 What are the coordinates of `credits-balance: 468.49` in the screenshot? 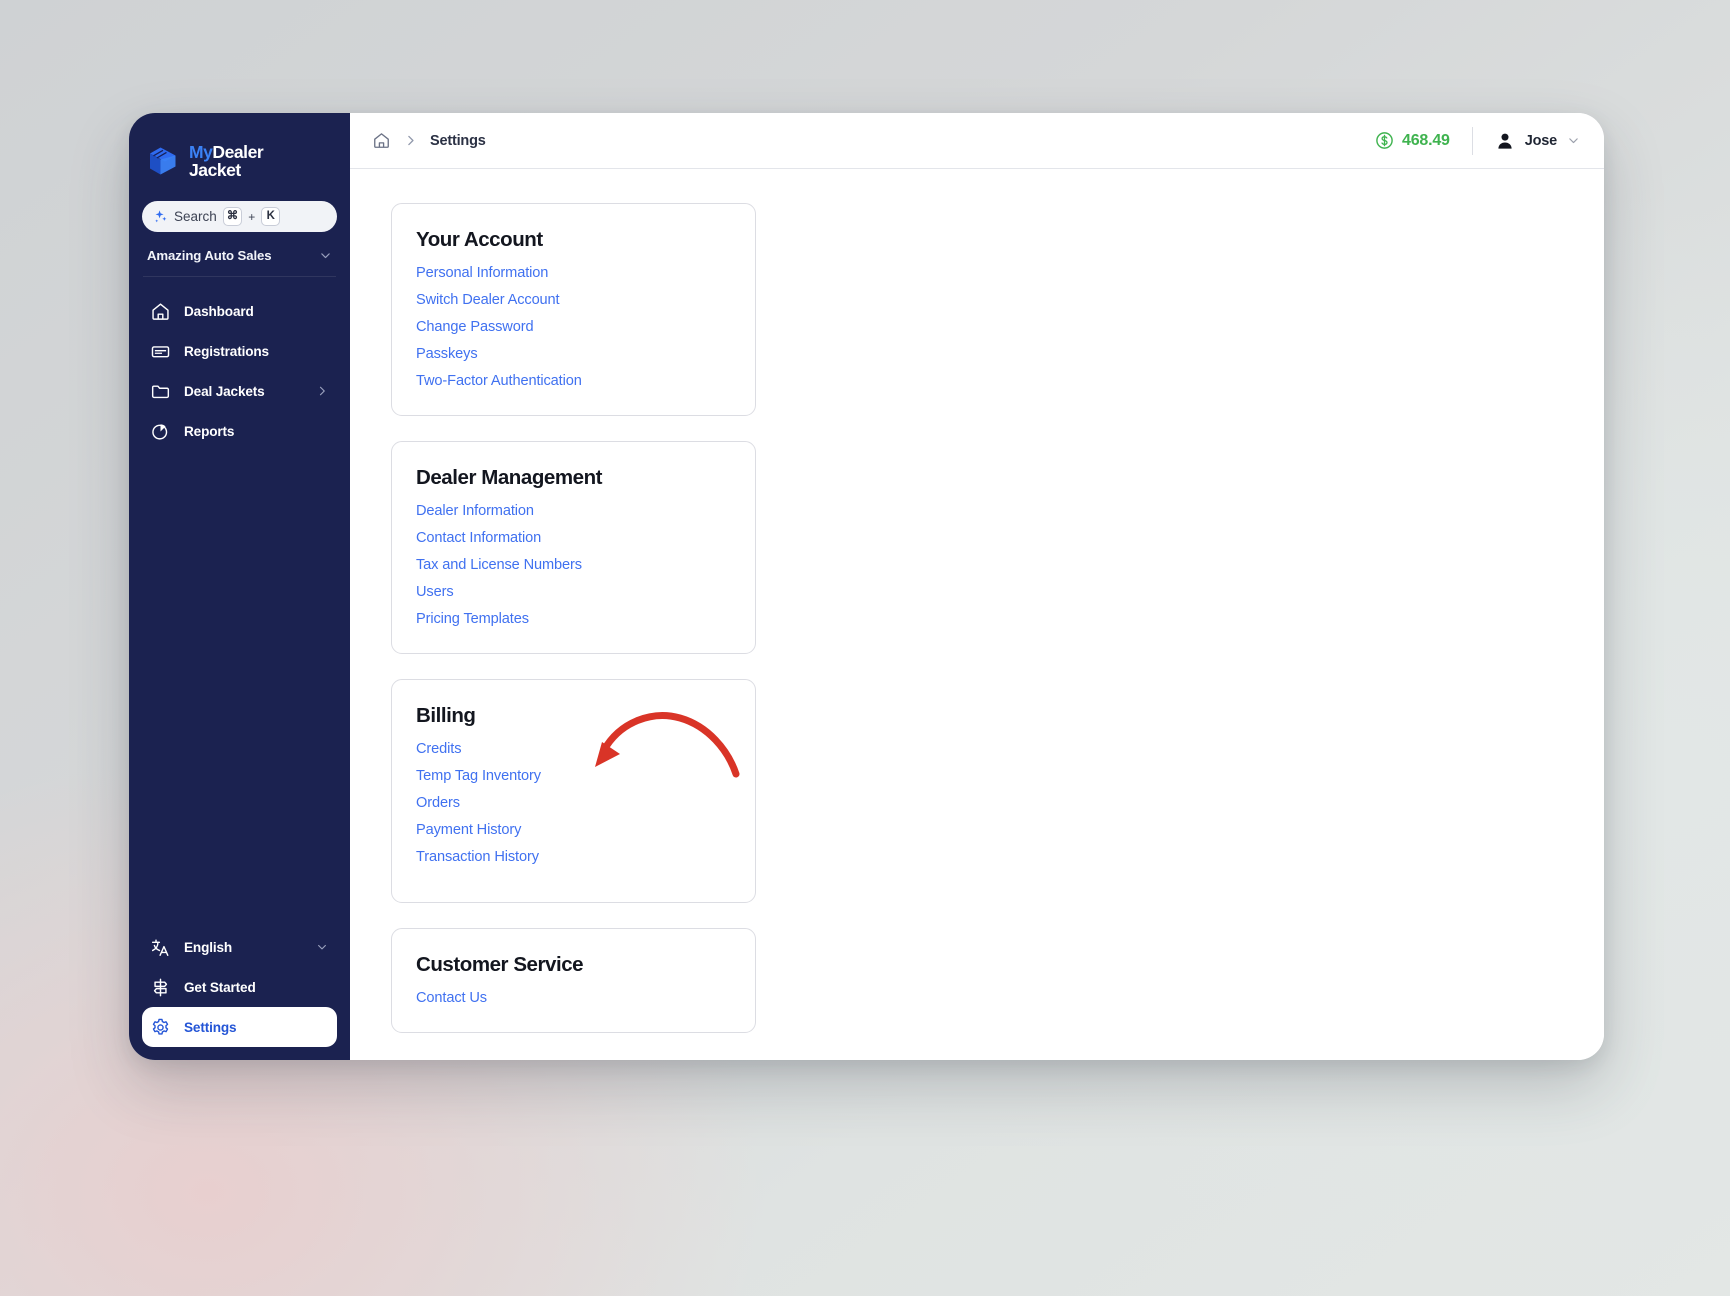 It's located at (1423, 140).